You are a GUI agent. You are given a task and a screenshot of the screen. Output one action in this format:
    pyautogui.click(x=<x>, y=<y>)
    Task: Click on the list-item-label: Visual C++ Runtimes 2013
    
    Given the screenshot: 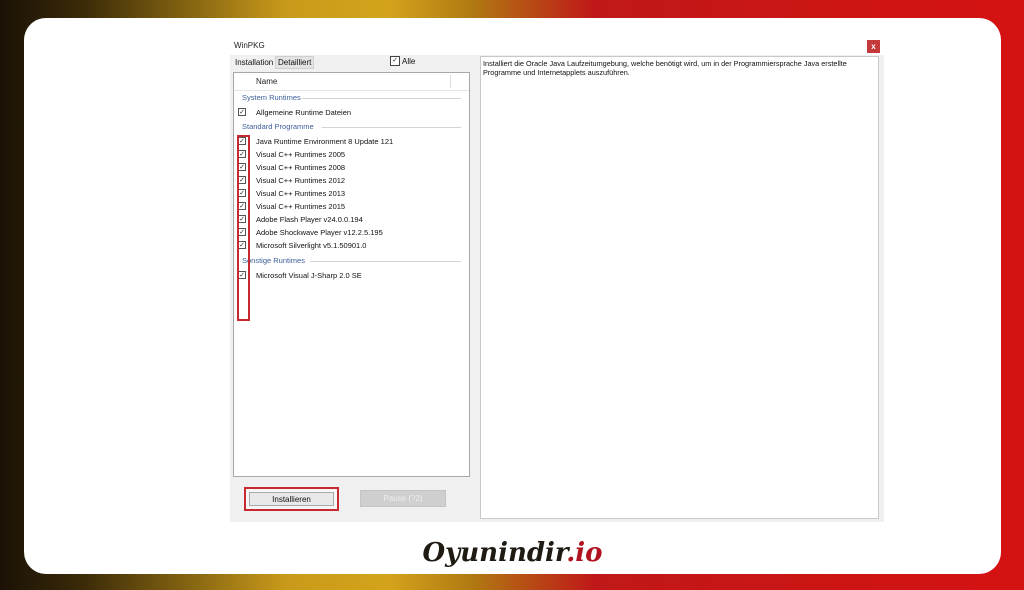 What is the action you would take?
    pyautogui.click(x=301, y=193)
    